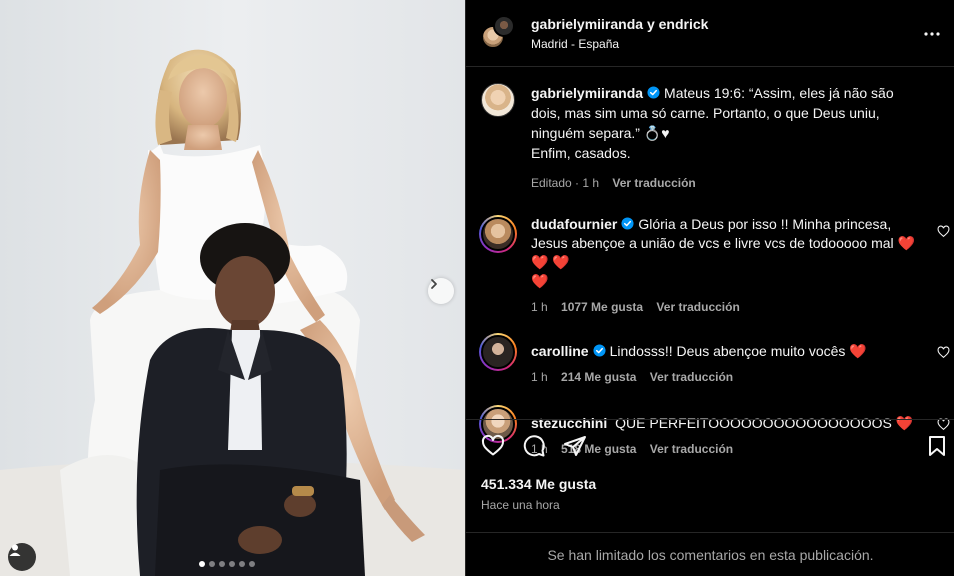 This screenshot has width=954, height=576. Describe the element at coordinates (721, 183) in the screenshot. I see `caption-meta: Editado · 1 h Ver traducción` at that location.